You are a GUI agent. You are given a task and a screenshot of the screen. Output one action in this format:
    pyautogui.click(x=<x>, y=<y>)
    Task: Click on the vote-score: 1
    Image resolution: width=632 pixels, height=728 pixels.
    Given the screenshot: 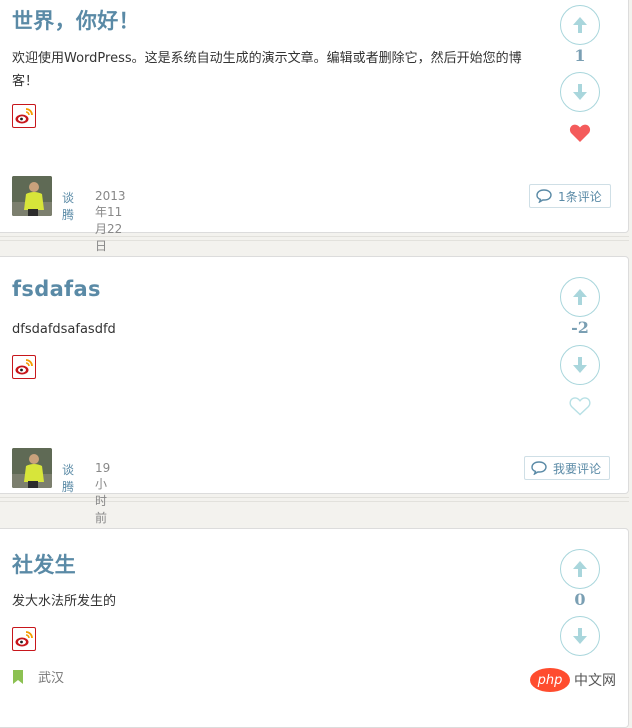 What is the action you would take?
    pyautogui.click(x=580, y=55)
    